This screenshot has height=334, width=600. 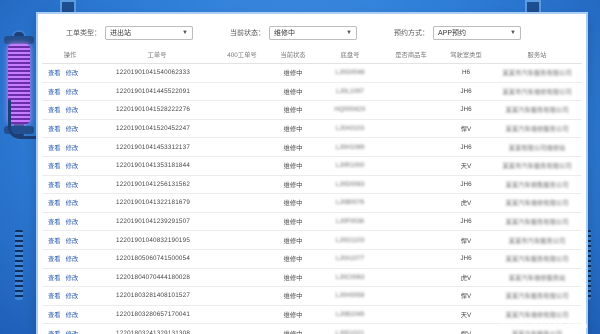 I want to click on service-station-cell: 某某市汽车服务有限公司, so click(x=537, y=73).